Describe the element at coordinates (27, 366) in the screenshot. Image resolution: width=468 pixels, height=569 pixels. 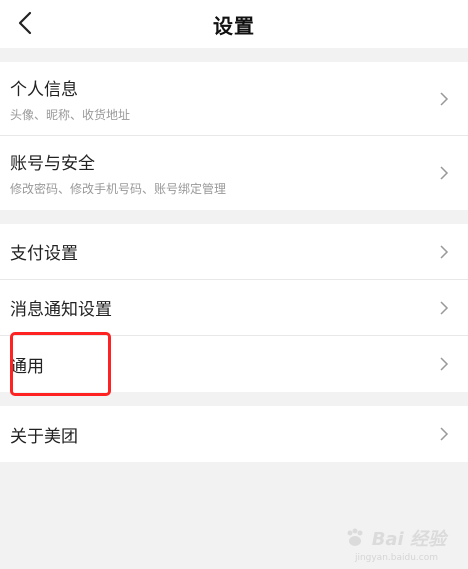
I see `item-title: 通用` at that location.